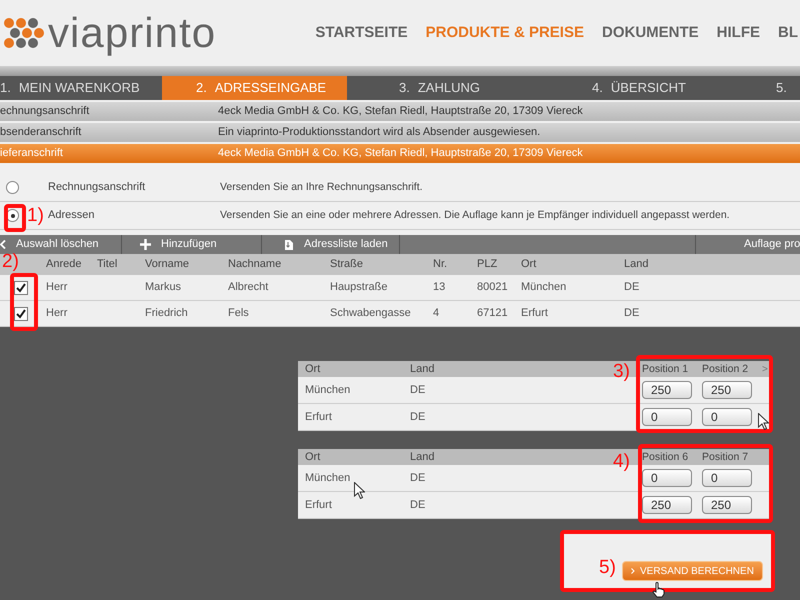  What do you see at coordinates (665, 368) in the screenshot?
I see `column-header: Position 1` at bounding box center [665, 368].